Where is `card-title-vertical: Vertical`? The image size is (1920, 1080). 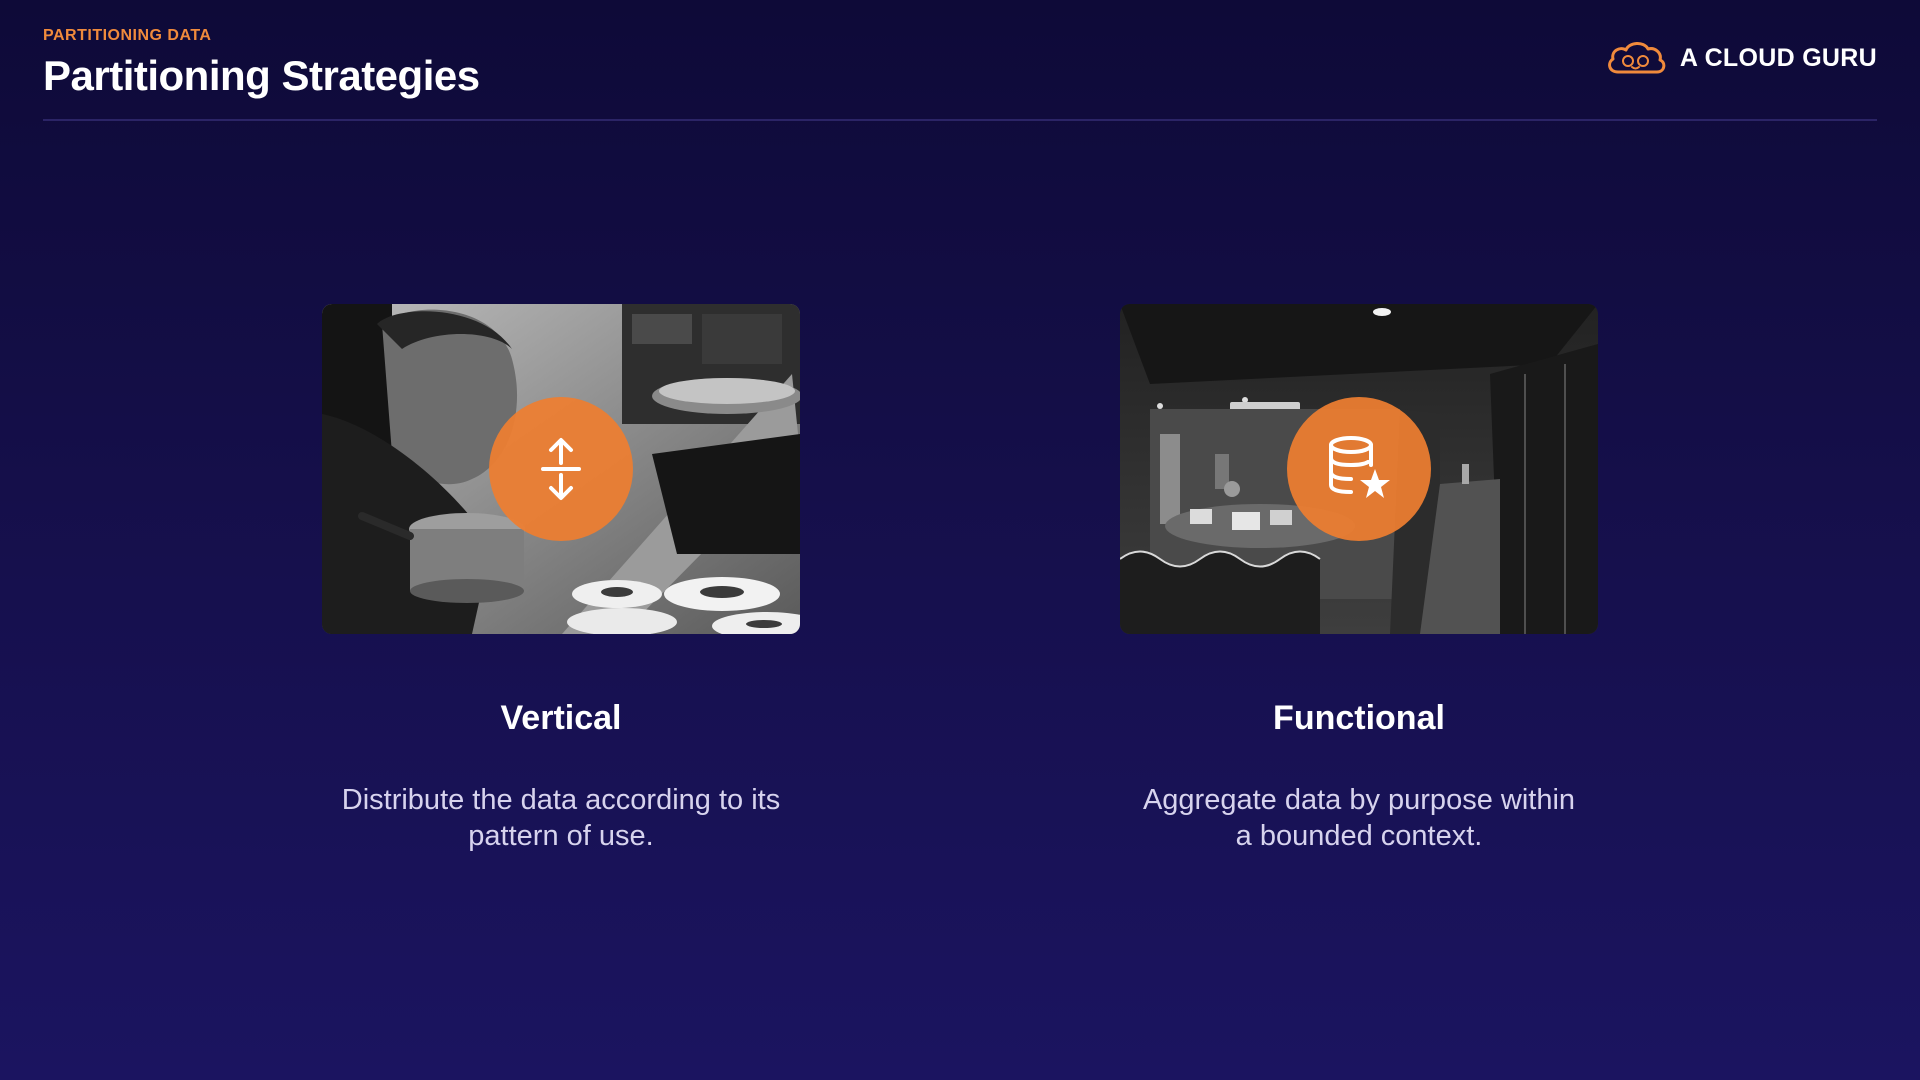
card-title-vertical: Vertical is located at coordinates (561, 718).